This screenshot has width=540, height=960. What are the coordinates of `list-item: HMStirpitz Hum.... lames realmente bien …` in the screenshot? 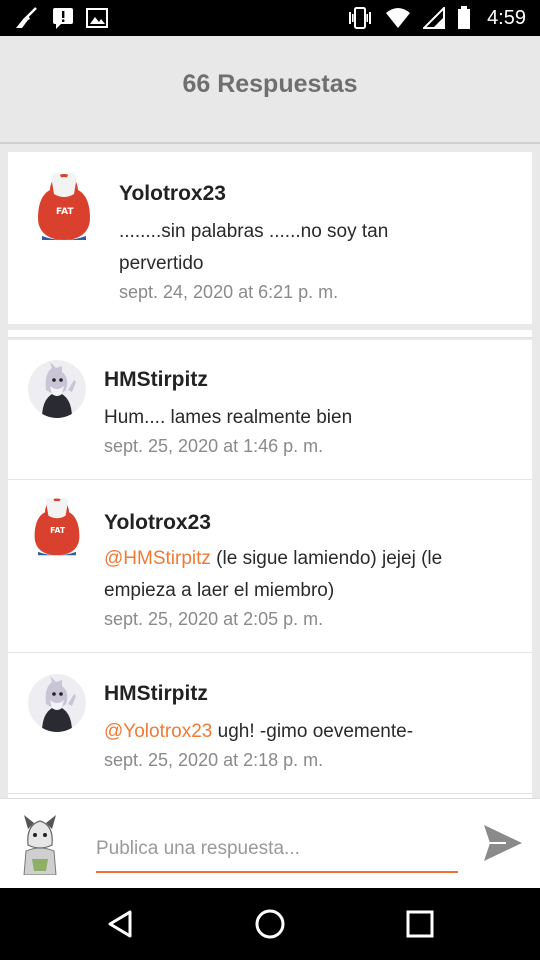 It's located at (270, 410).